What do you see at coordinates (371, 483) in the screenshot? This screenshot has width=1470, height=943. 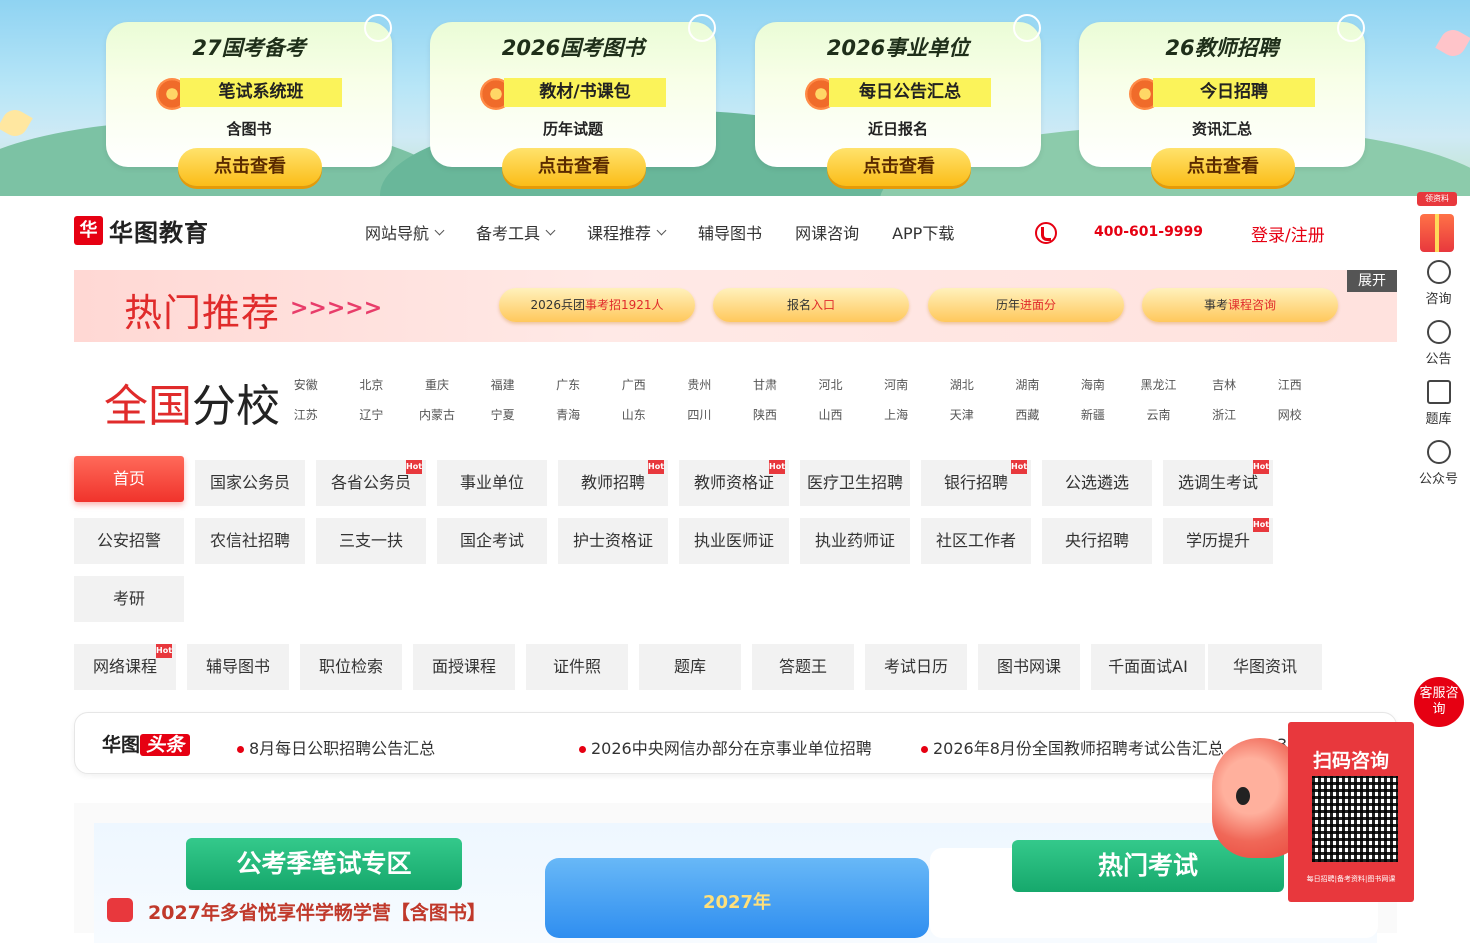 I see `category-tab: 各省公务员 Hot` at bounding box center [371, 483].